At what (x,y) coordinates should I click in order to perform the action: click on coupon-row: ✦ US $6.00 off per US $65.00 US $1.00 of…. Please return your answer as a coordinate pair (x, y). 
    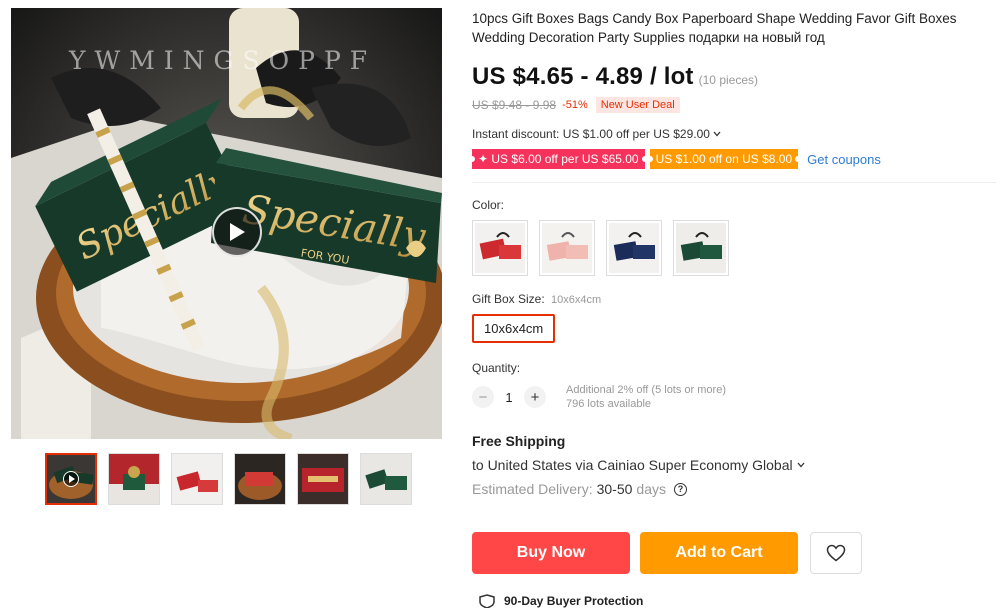
    Looking at the image, I should click on (732, 159).